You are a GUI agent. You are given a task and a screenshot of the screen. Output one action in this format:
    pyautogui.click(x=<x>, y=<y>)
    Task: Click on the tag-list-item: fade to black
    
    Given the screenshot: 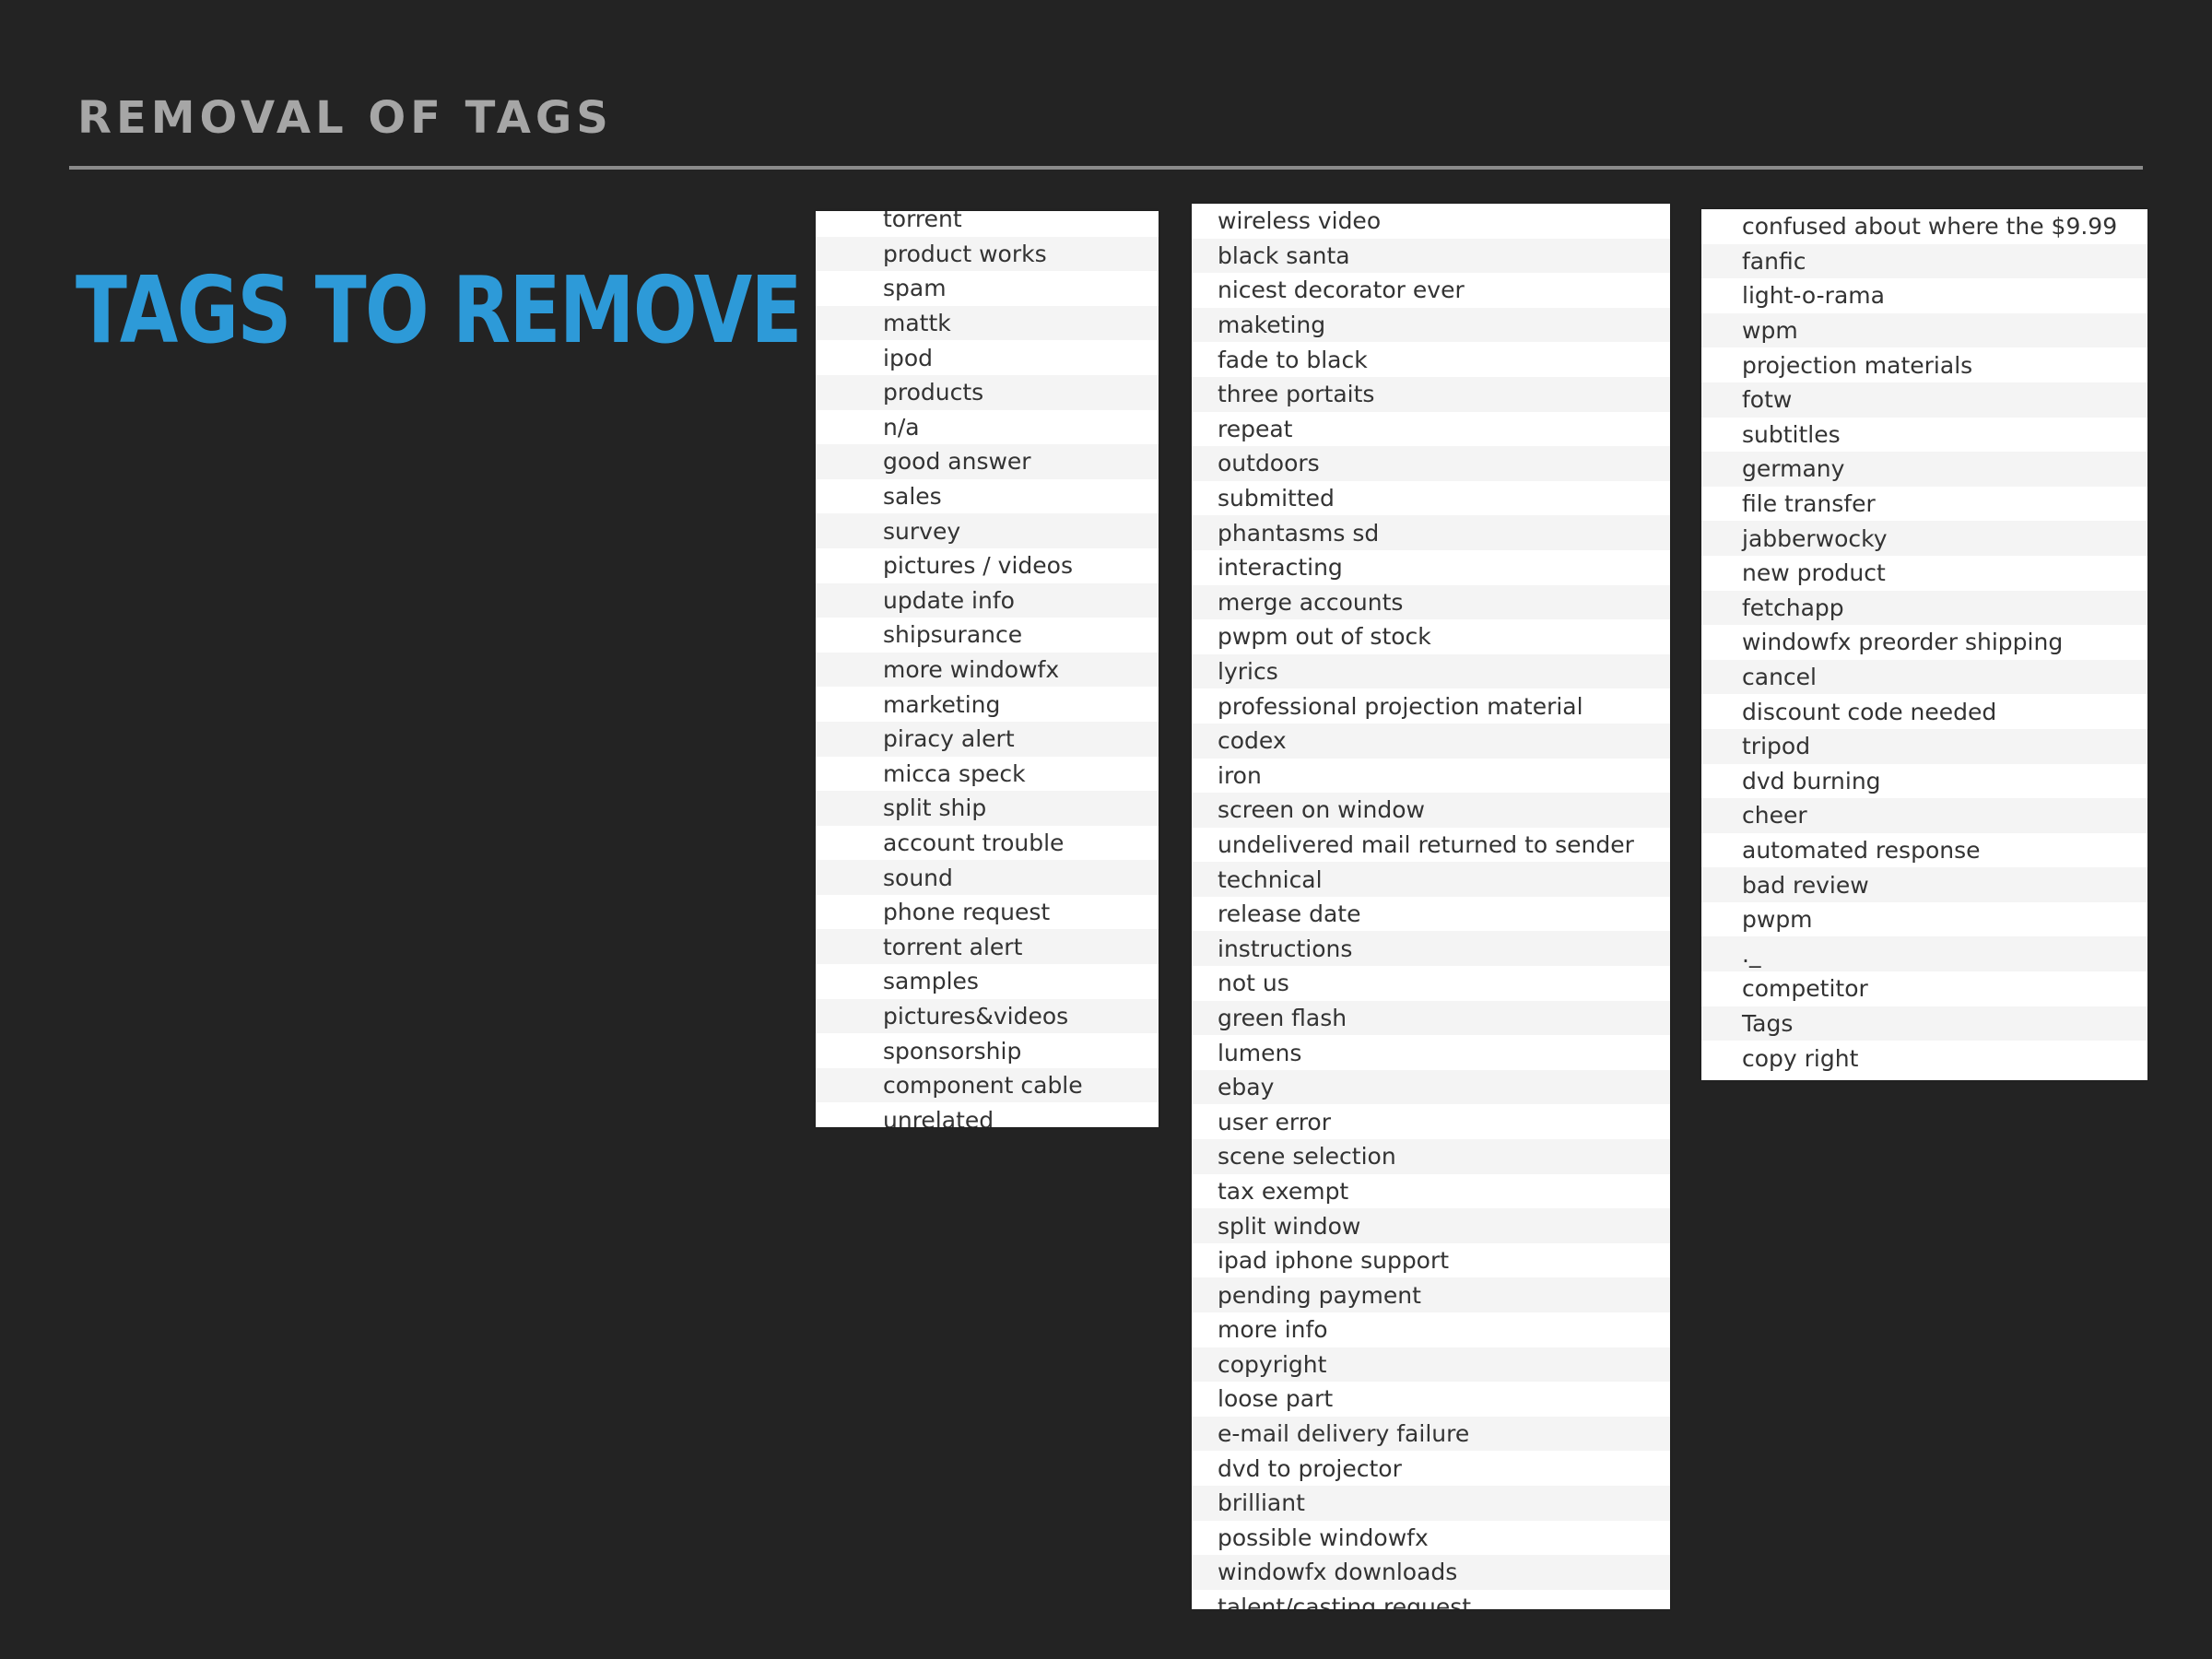 What is the action you would take?
    pyautogui.click(x=1293, y=359)
    